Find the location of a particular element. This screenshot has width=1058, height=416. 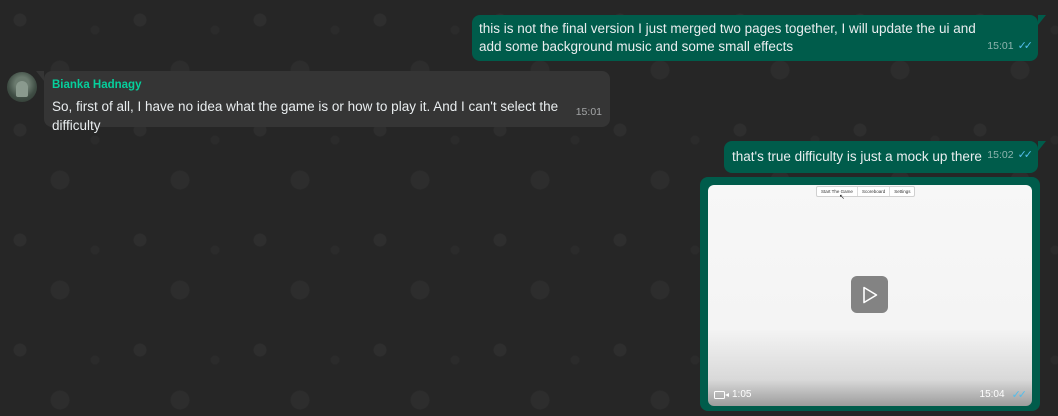

play-icon is located at coordinates (869, 294).